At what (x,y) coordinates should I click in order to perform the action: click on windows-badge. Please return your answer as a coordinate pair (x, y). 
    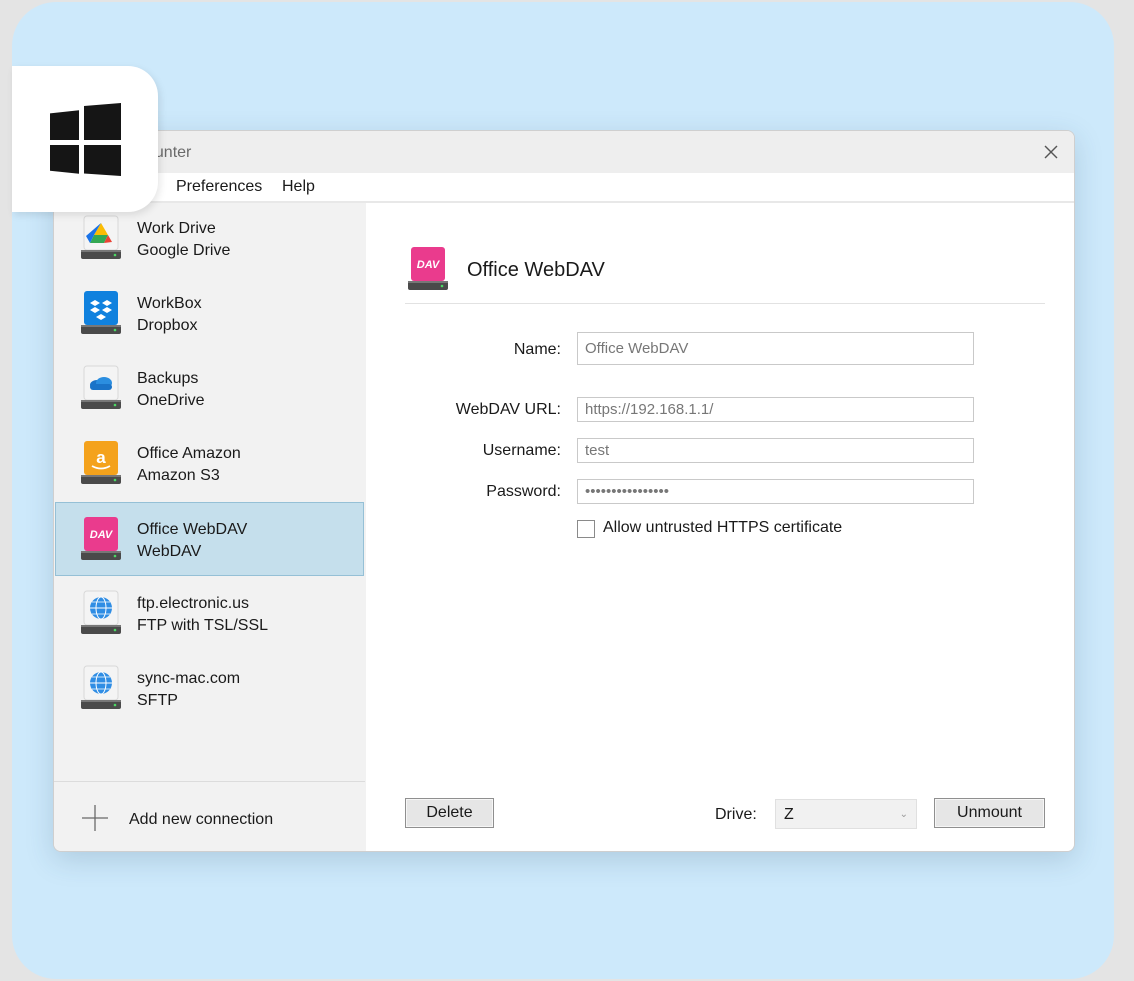
    Looking at the image, I should click on (85, 139).